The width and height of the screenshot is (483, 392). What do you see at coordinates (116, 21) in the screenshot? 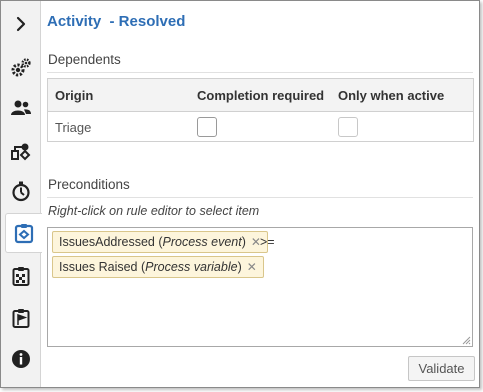
I see `page-title: Activity - Resolved` at bounding box center [116, 21].